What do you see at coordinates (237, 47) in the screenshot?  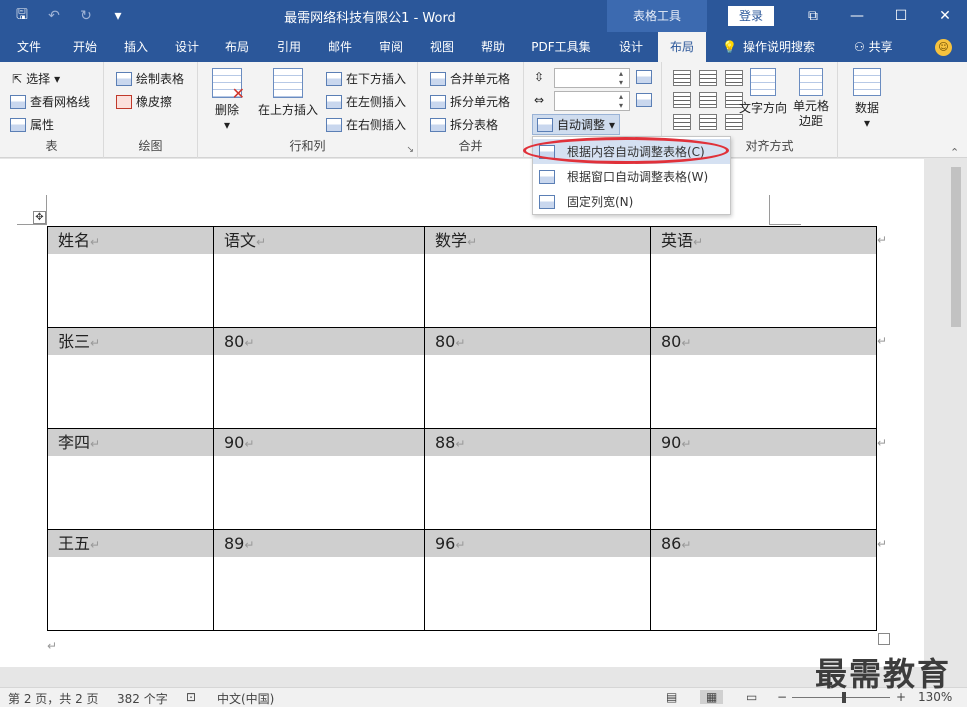 I see `tab-layout: 布局` at bounding box center [237, 47].